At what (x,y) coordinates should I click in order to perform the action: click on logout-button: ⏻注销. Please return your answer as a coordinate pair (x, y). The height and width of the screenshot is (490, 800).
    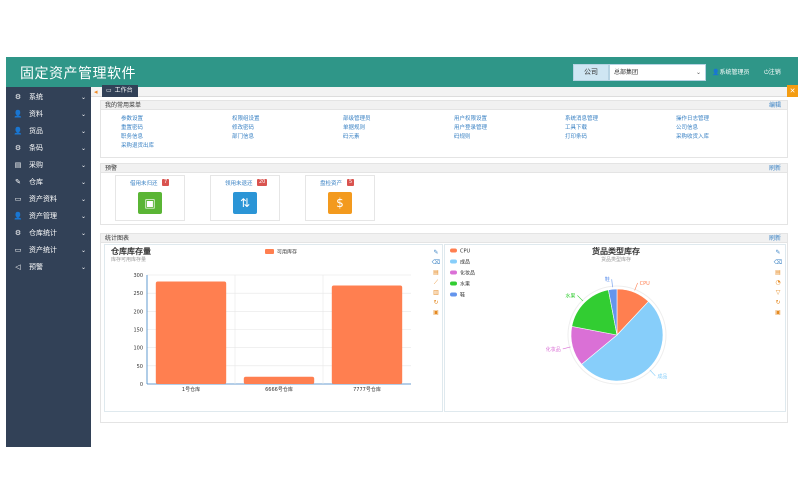
    Looking at the image, I should click on (772, 72).